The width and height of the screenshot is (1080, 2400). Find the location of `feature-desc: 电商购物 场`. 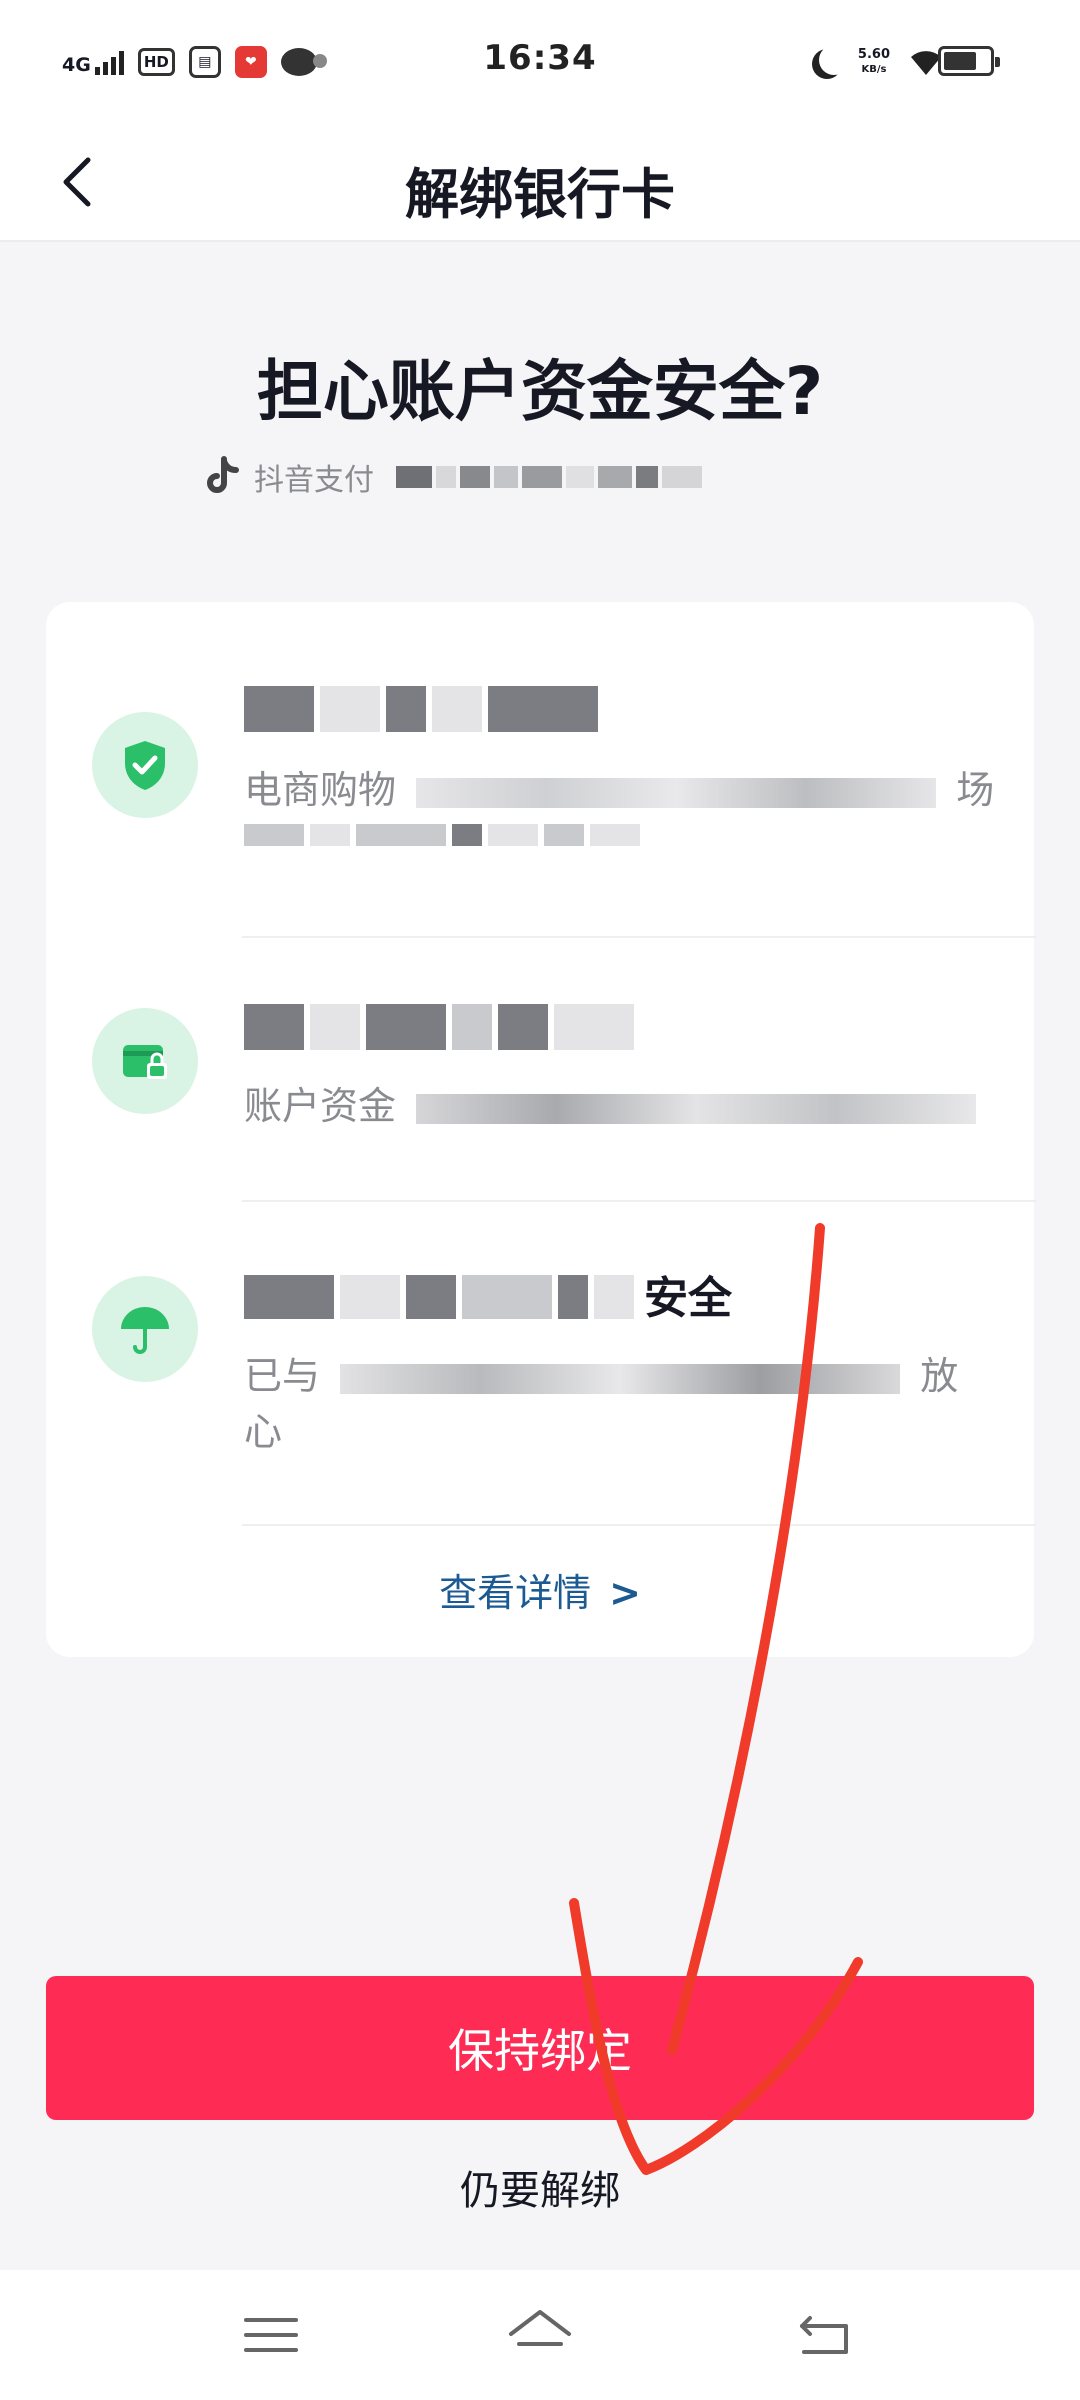

feature-desc: 电商购物 场 is located at coordinates (634, 804).